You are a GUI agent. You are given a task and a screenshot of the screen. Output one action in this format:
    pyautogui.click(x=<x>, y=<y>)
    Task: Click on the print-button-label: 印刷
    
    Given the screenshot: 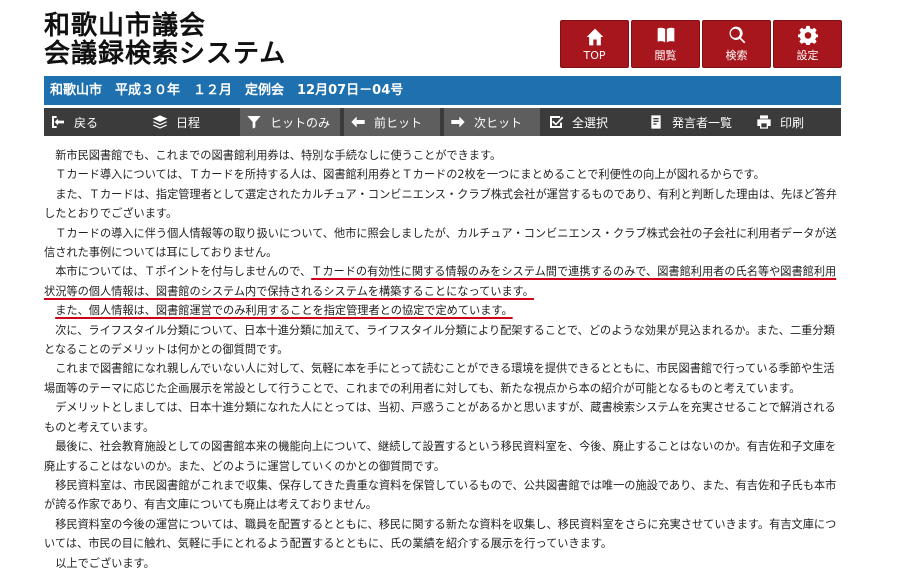 What is the action you would take?
    pyautogui.click(x=792, y=122)
    